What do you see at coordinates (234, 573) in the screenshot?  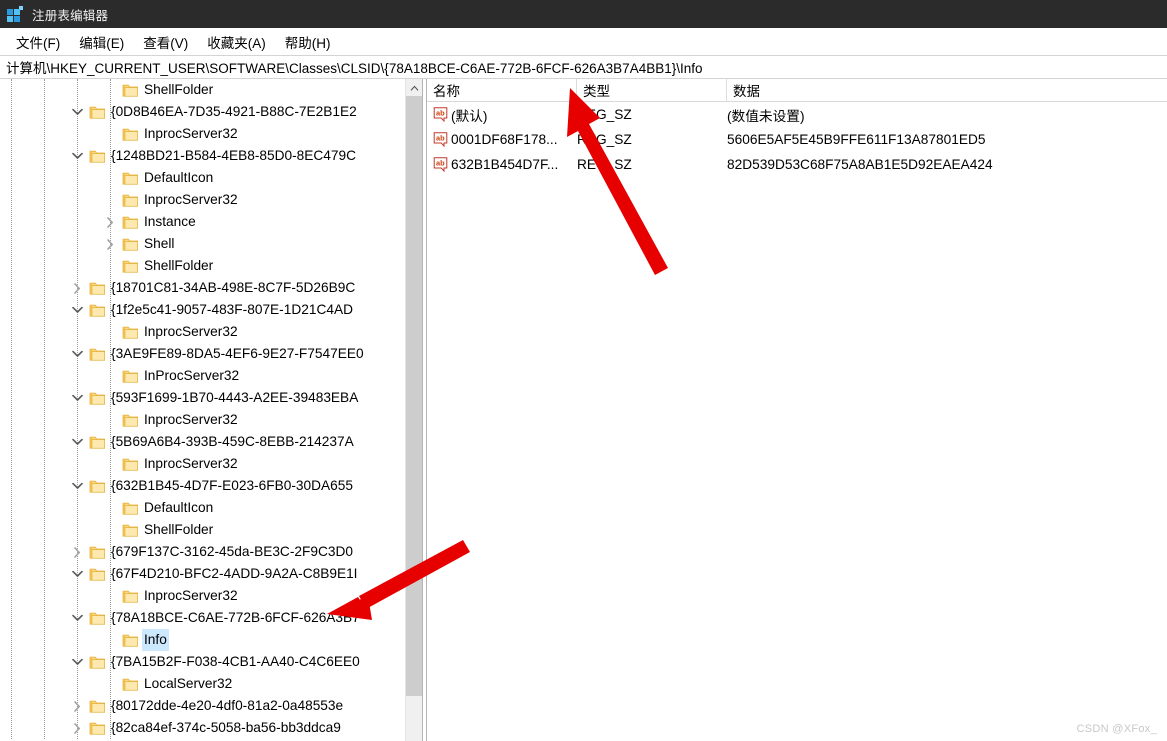 I see `tree-item-label: {67F4D210-BFC2-4ADD-9A2A-C8B9E1I` at bounding box center [234, 573].